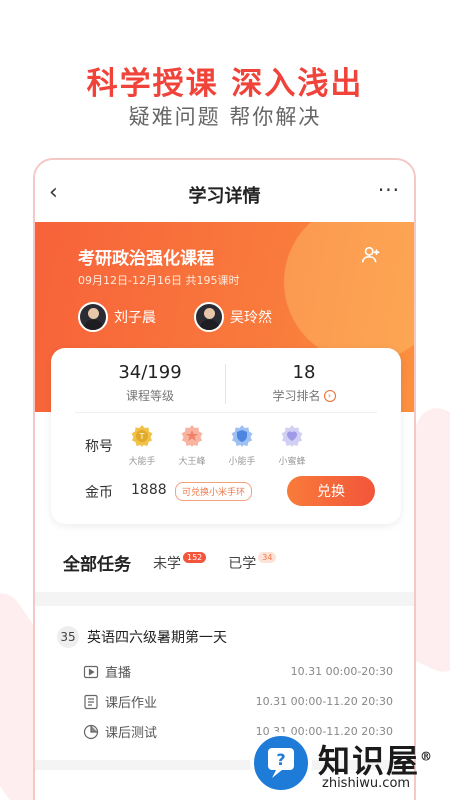 Image resolution: width=450 pixels, height=800 pixels. What do you see at coordinates (242, 462) in the screenshot?
I see `badge-name: 小能手` at bounding box center [242, 462].